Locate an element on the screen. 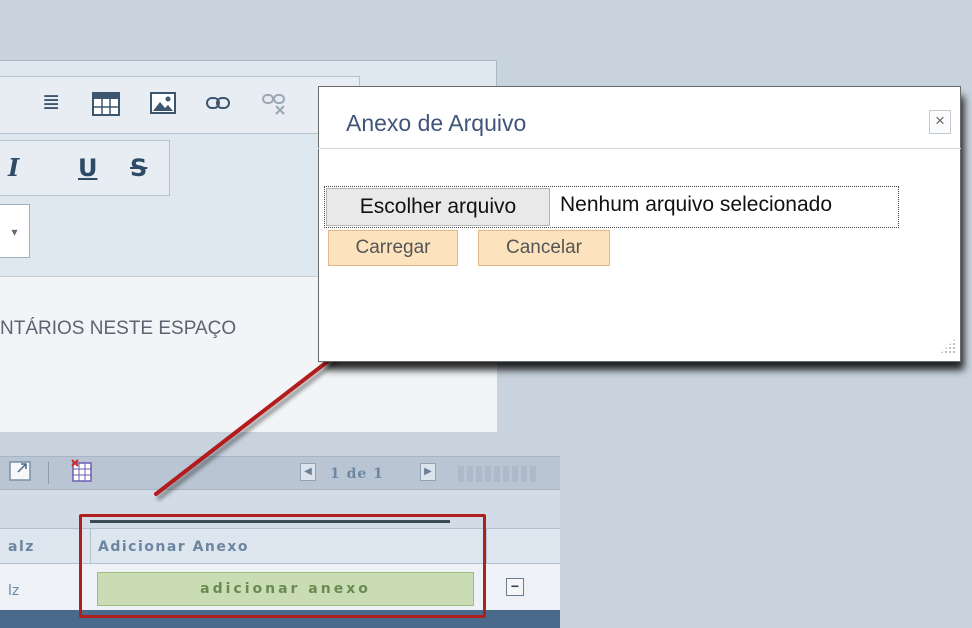 This screenshot has width=972, height=628. upload-button: Carregar is located at coordinates (393, 248).